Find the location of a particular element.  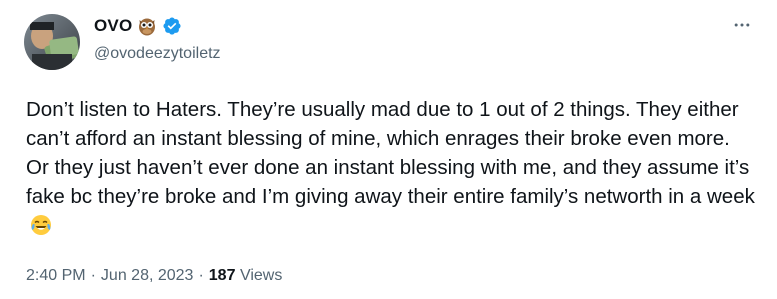

views: 187 Views is located at coordinates (246, 276).